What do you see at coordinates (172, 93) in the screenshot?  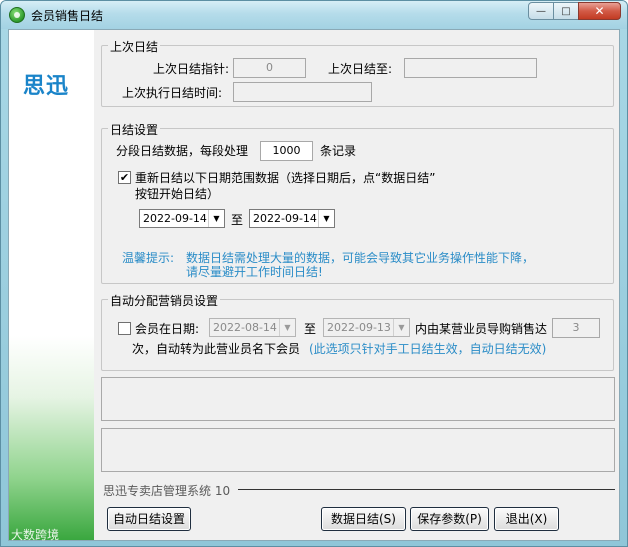 I see `last-exec-time-label: 上次执行日结时间:` at bounding box center [172, 93].